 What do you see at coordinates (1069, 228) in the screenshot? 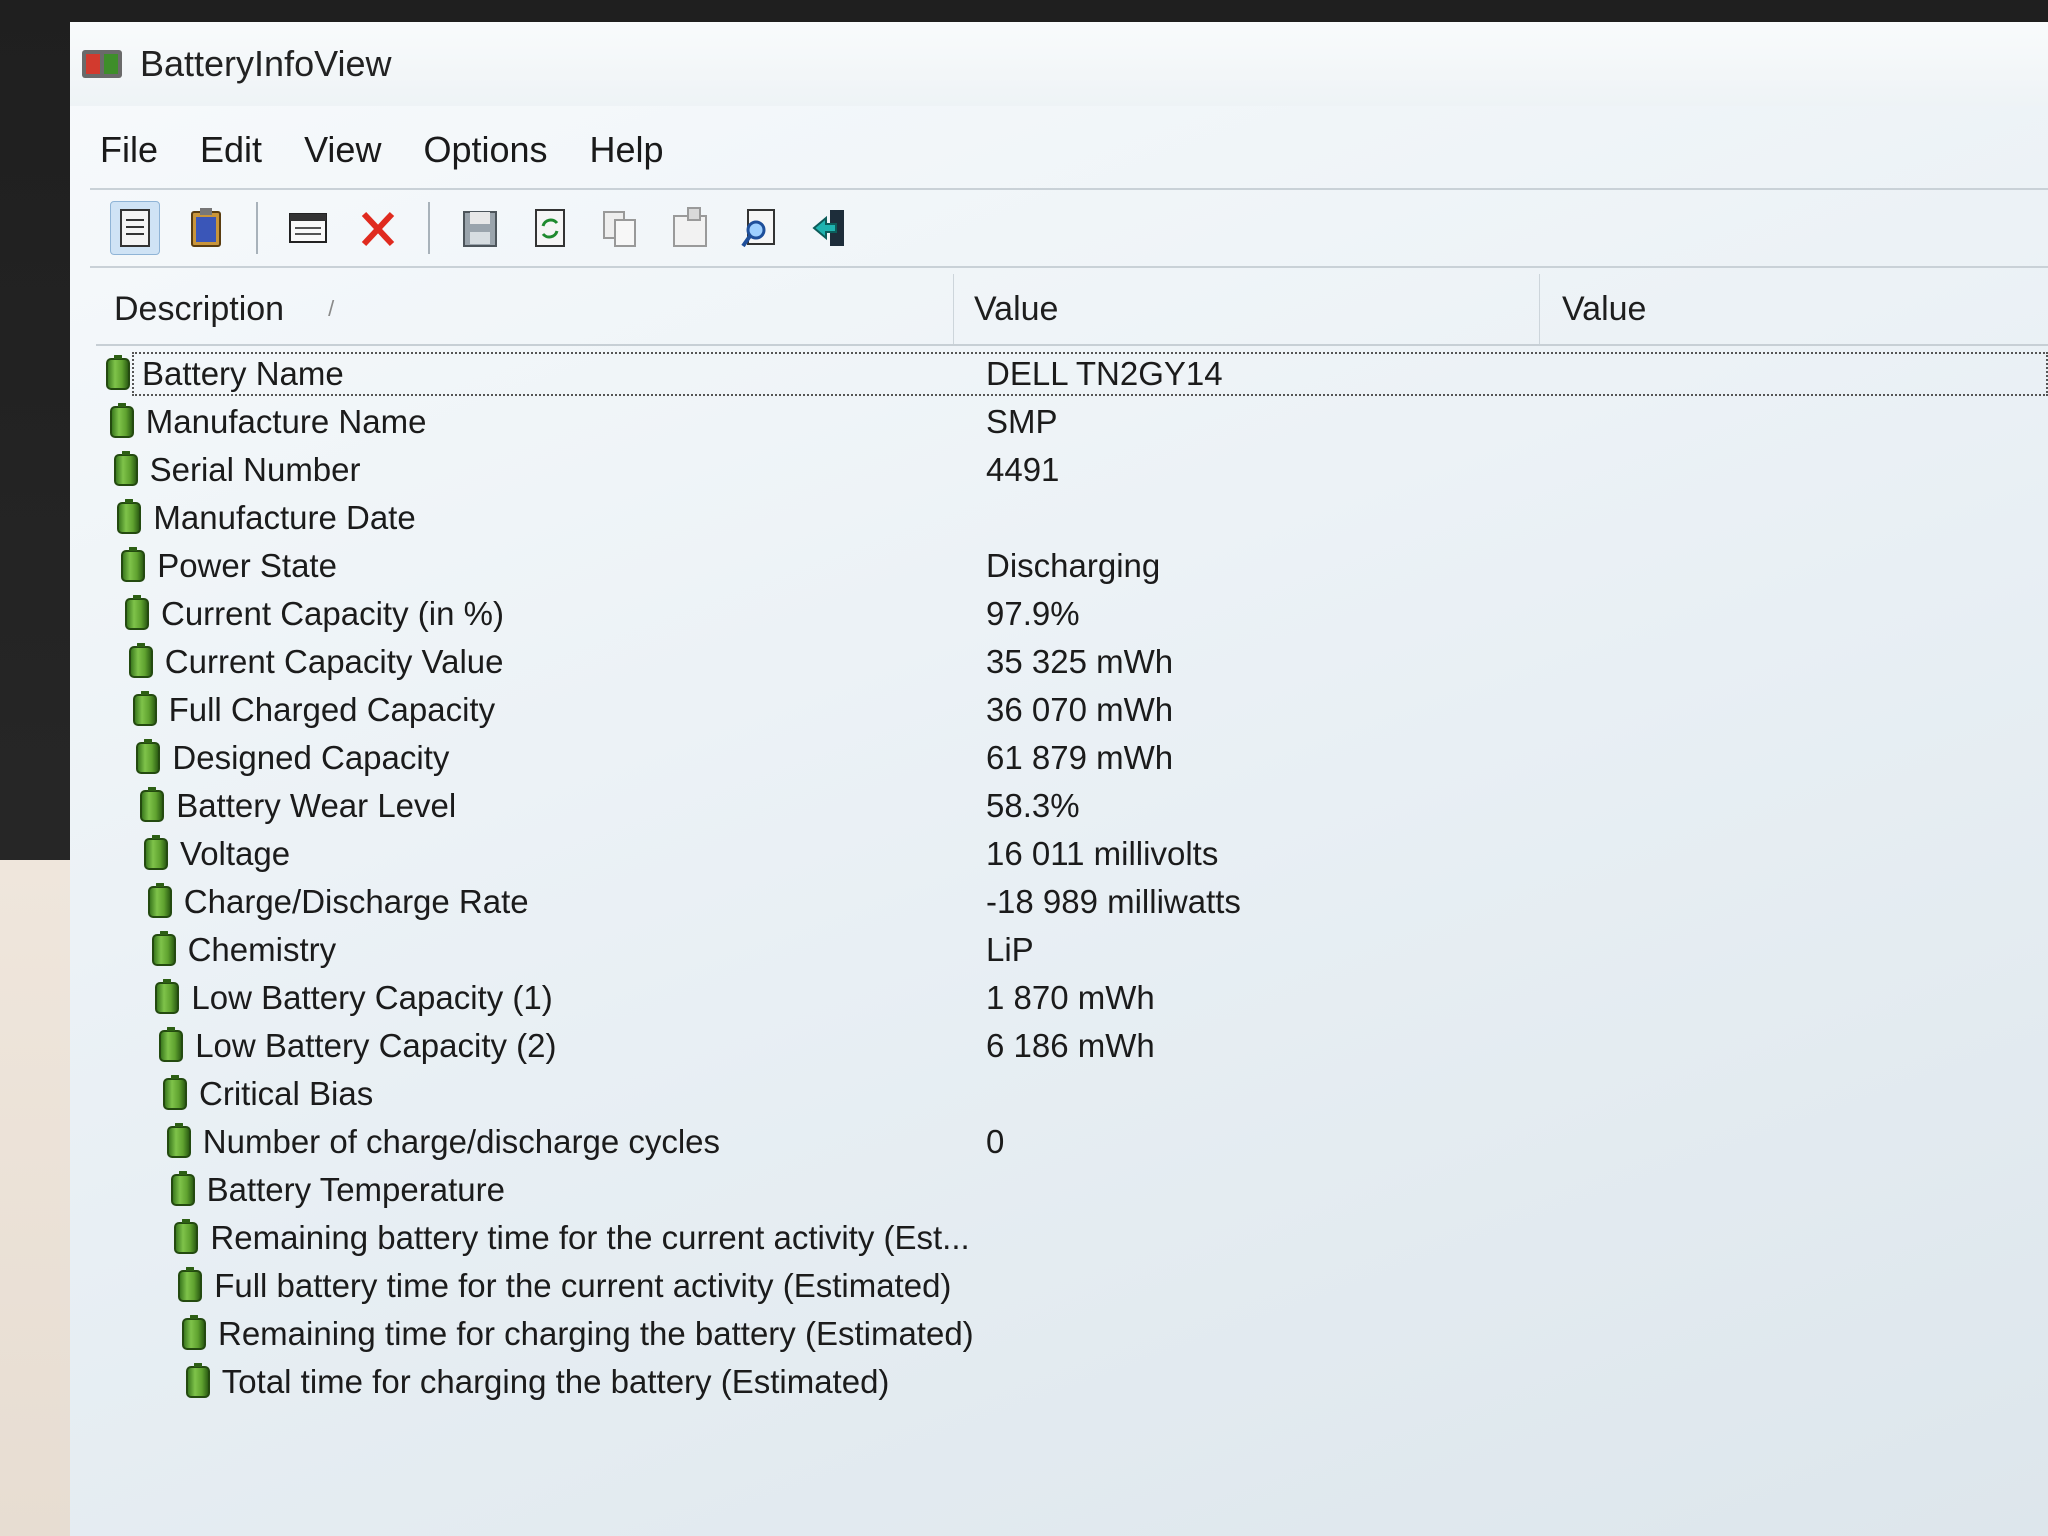
I see `toolbar` at bounding box center [1069, 228].